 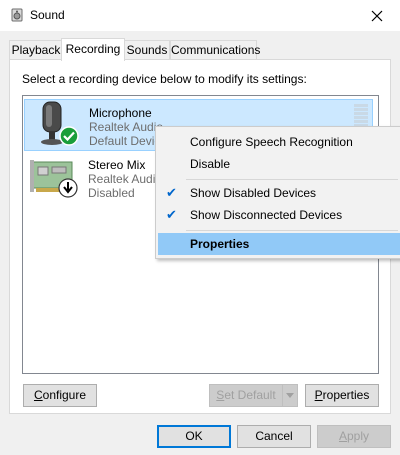 I want to click on title-bar: Sound, so click(x=200, y=15).